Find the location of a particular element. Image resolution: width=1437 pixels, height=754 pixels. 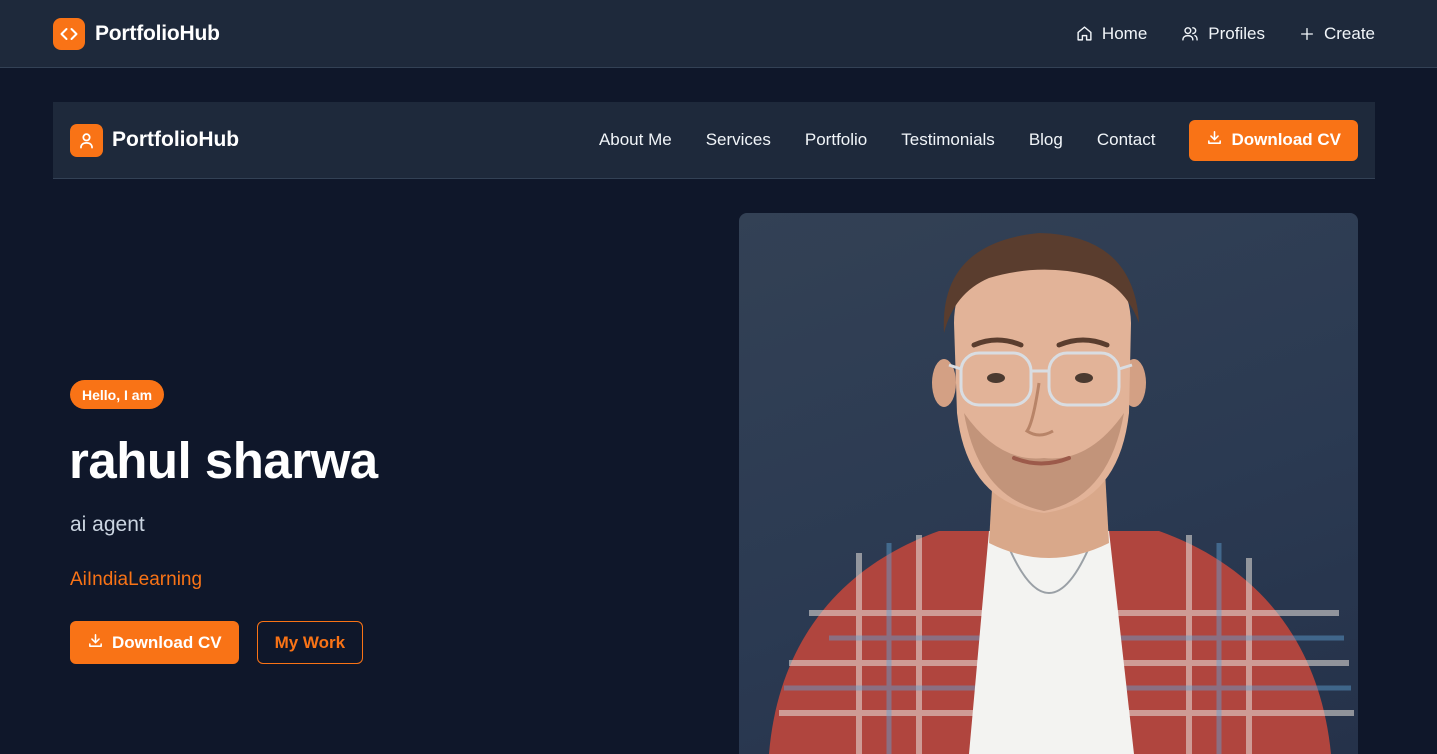

nav-home: Home is located at coordinates (1111, 34).